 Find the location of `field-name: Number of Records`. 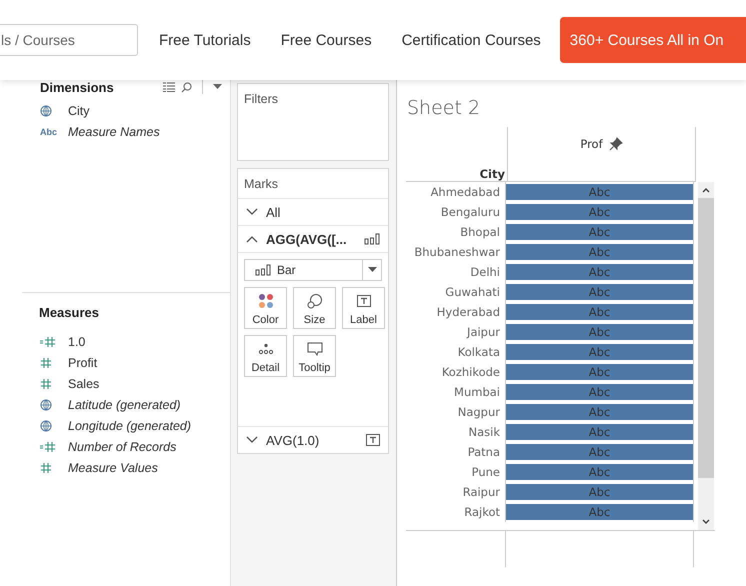

field-name: Number of Records is located at coordinates (122, 447).